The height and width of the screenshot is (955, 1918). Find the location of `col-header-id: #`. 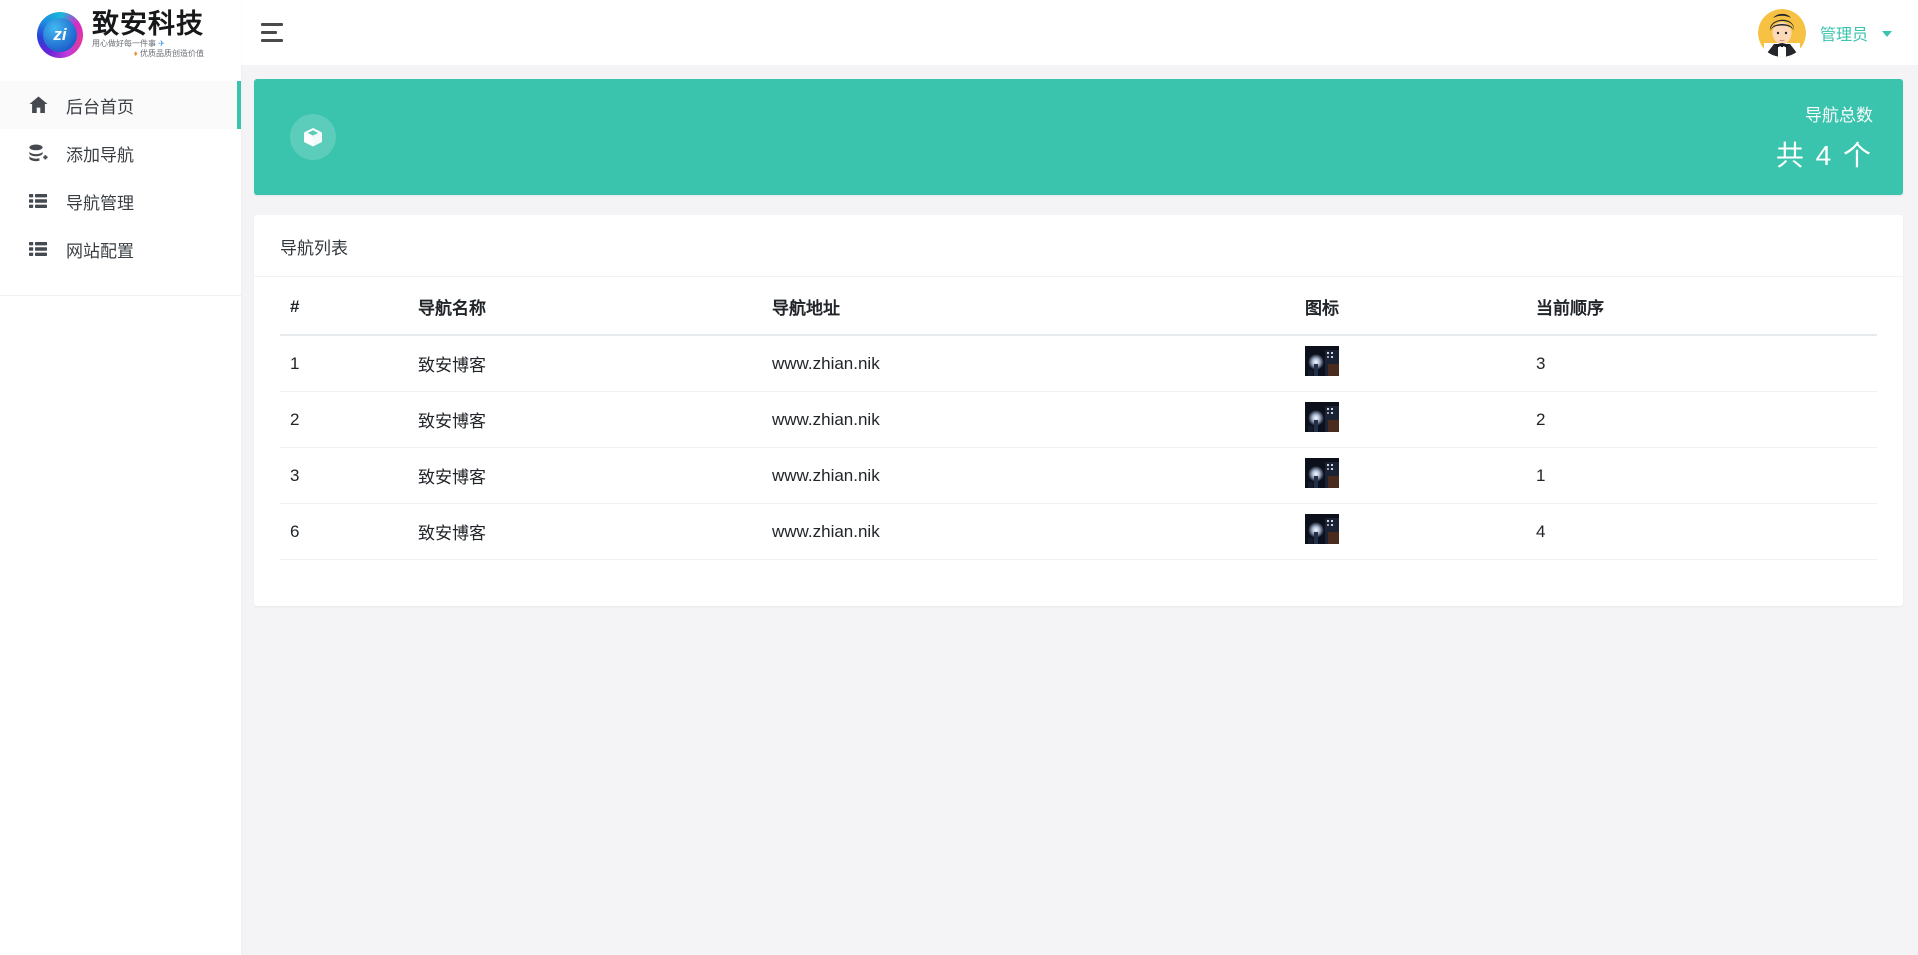

col-header-id: # is located at coordinates (344, 306).